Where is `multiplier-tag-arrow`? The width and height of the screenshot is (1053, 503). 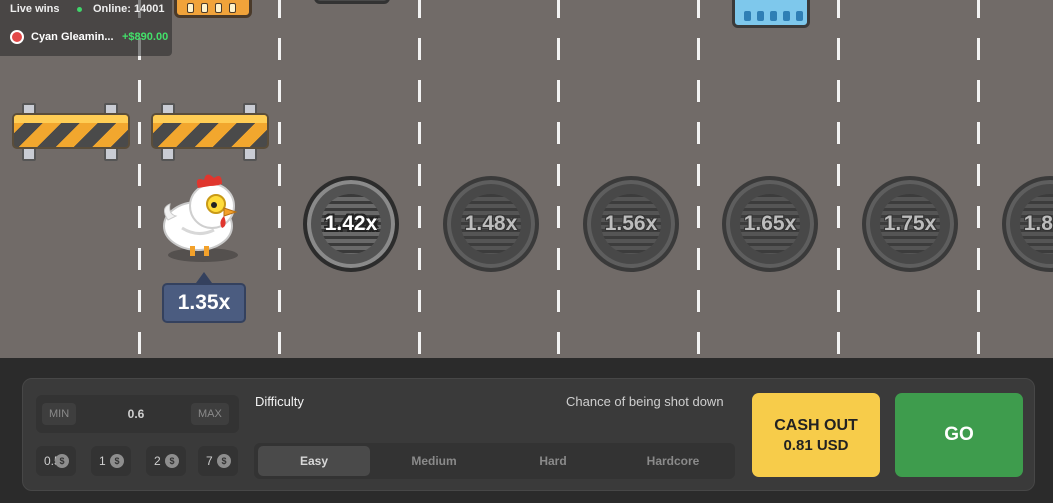
multiplier-tag-arrow is located at coordinates (204, 277).